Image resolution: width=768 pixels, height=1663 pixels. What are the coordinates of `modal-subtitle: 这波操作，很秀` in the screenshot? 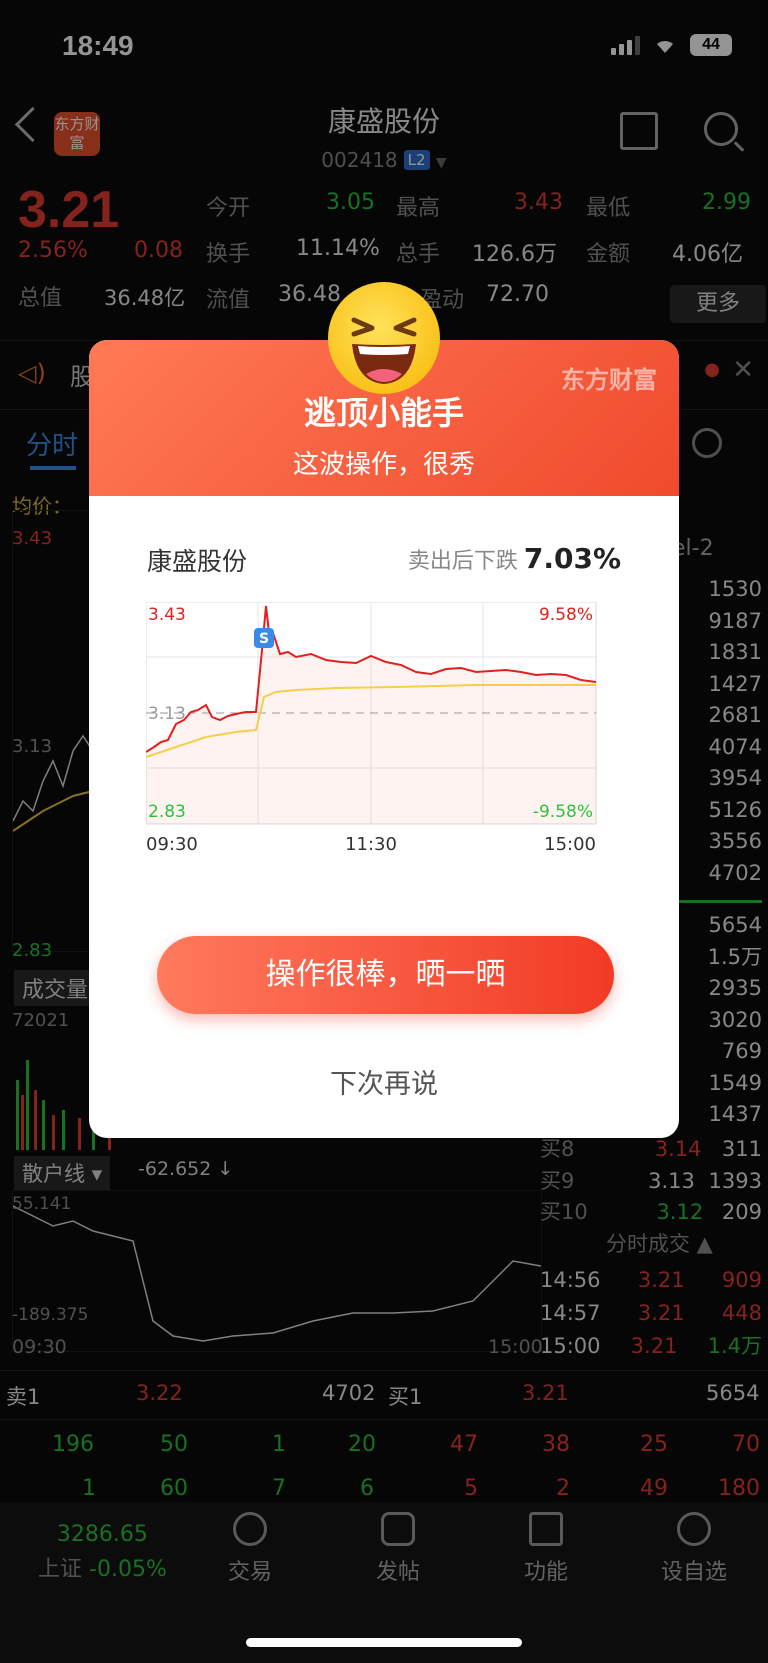 It's located at (383, 465).